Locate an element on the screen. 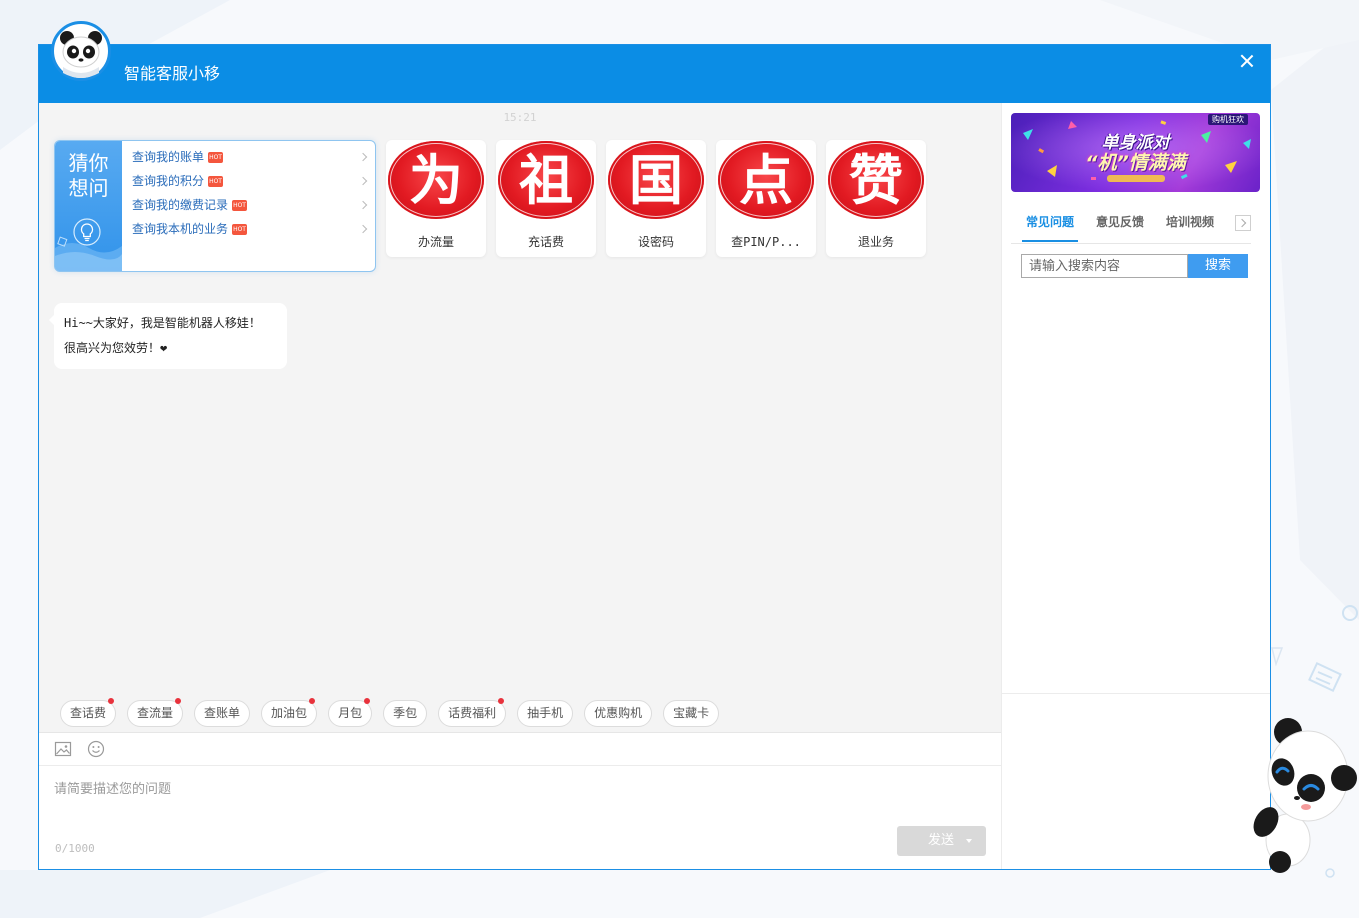 This screenshot has height=918, width=1359. guess-card-title: 猜你 想问 is located at coordinates (88, 176).